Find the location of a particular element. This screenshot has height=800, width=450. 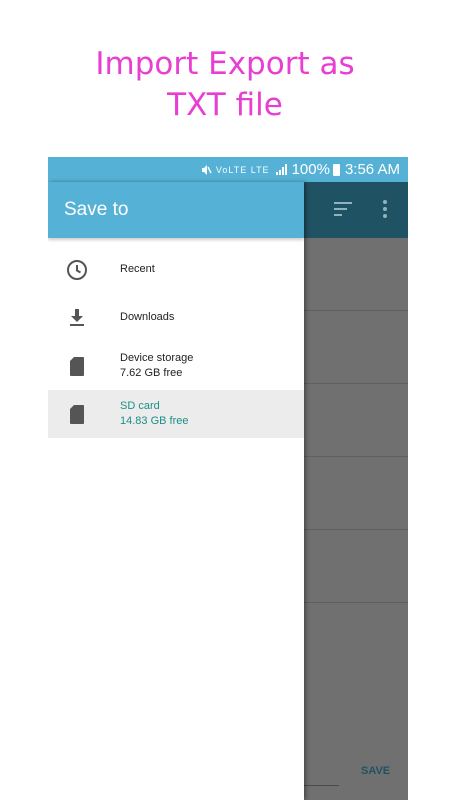

signal-icon is located at coordinates (281, 169).